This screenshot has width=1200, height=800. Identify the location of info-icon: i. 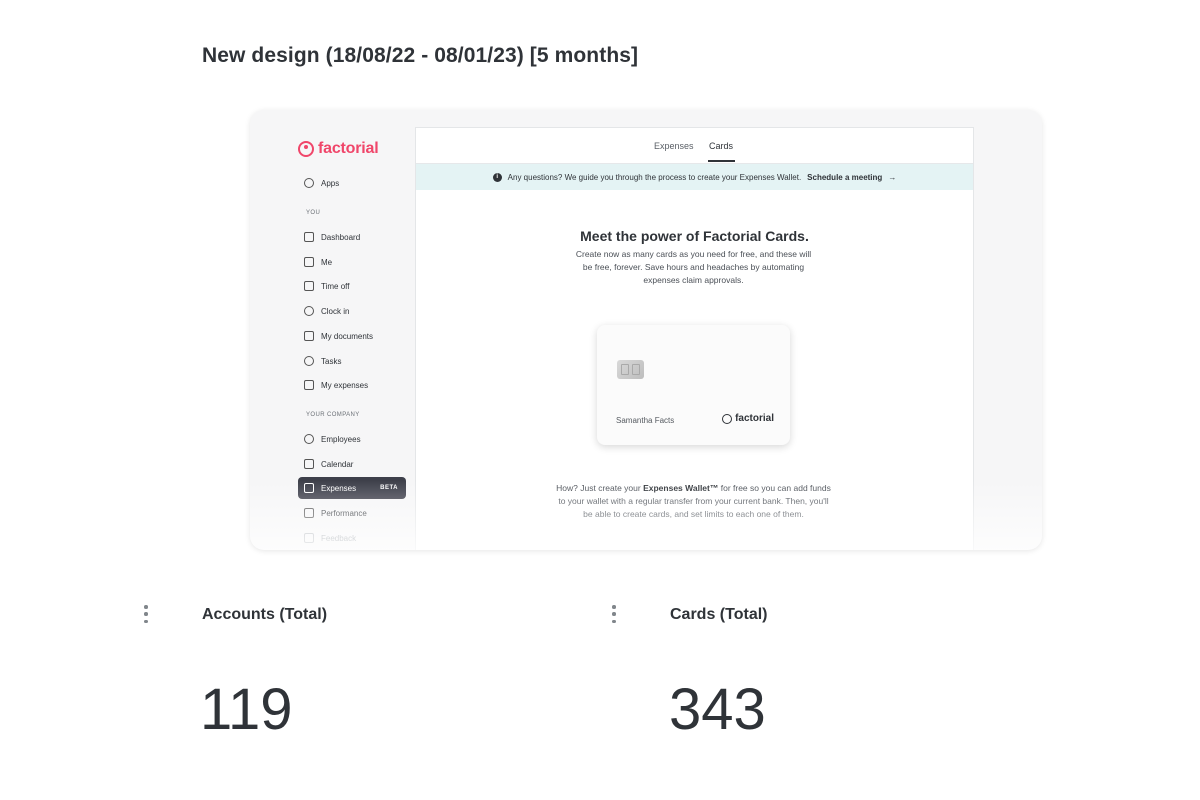
(497, 177).